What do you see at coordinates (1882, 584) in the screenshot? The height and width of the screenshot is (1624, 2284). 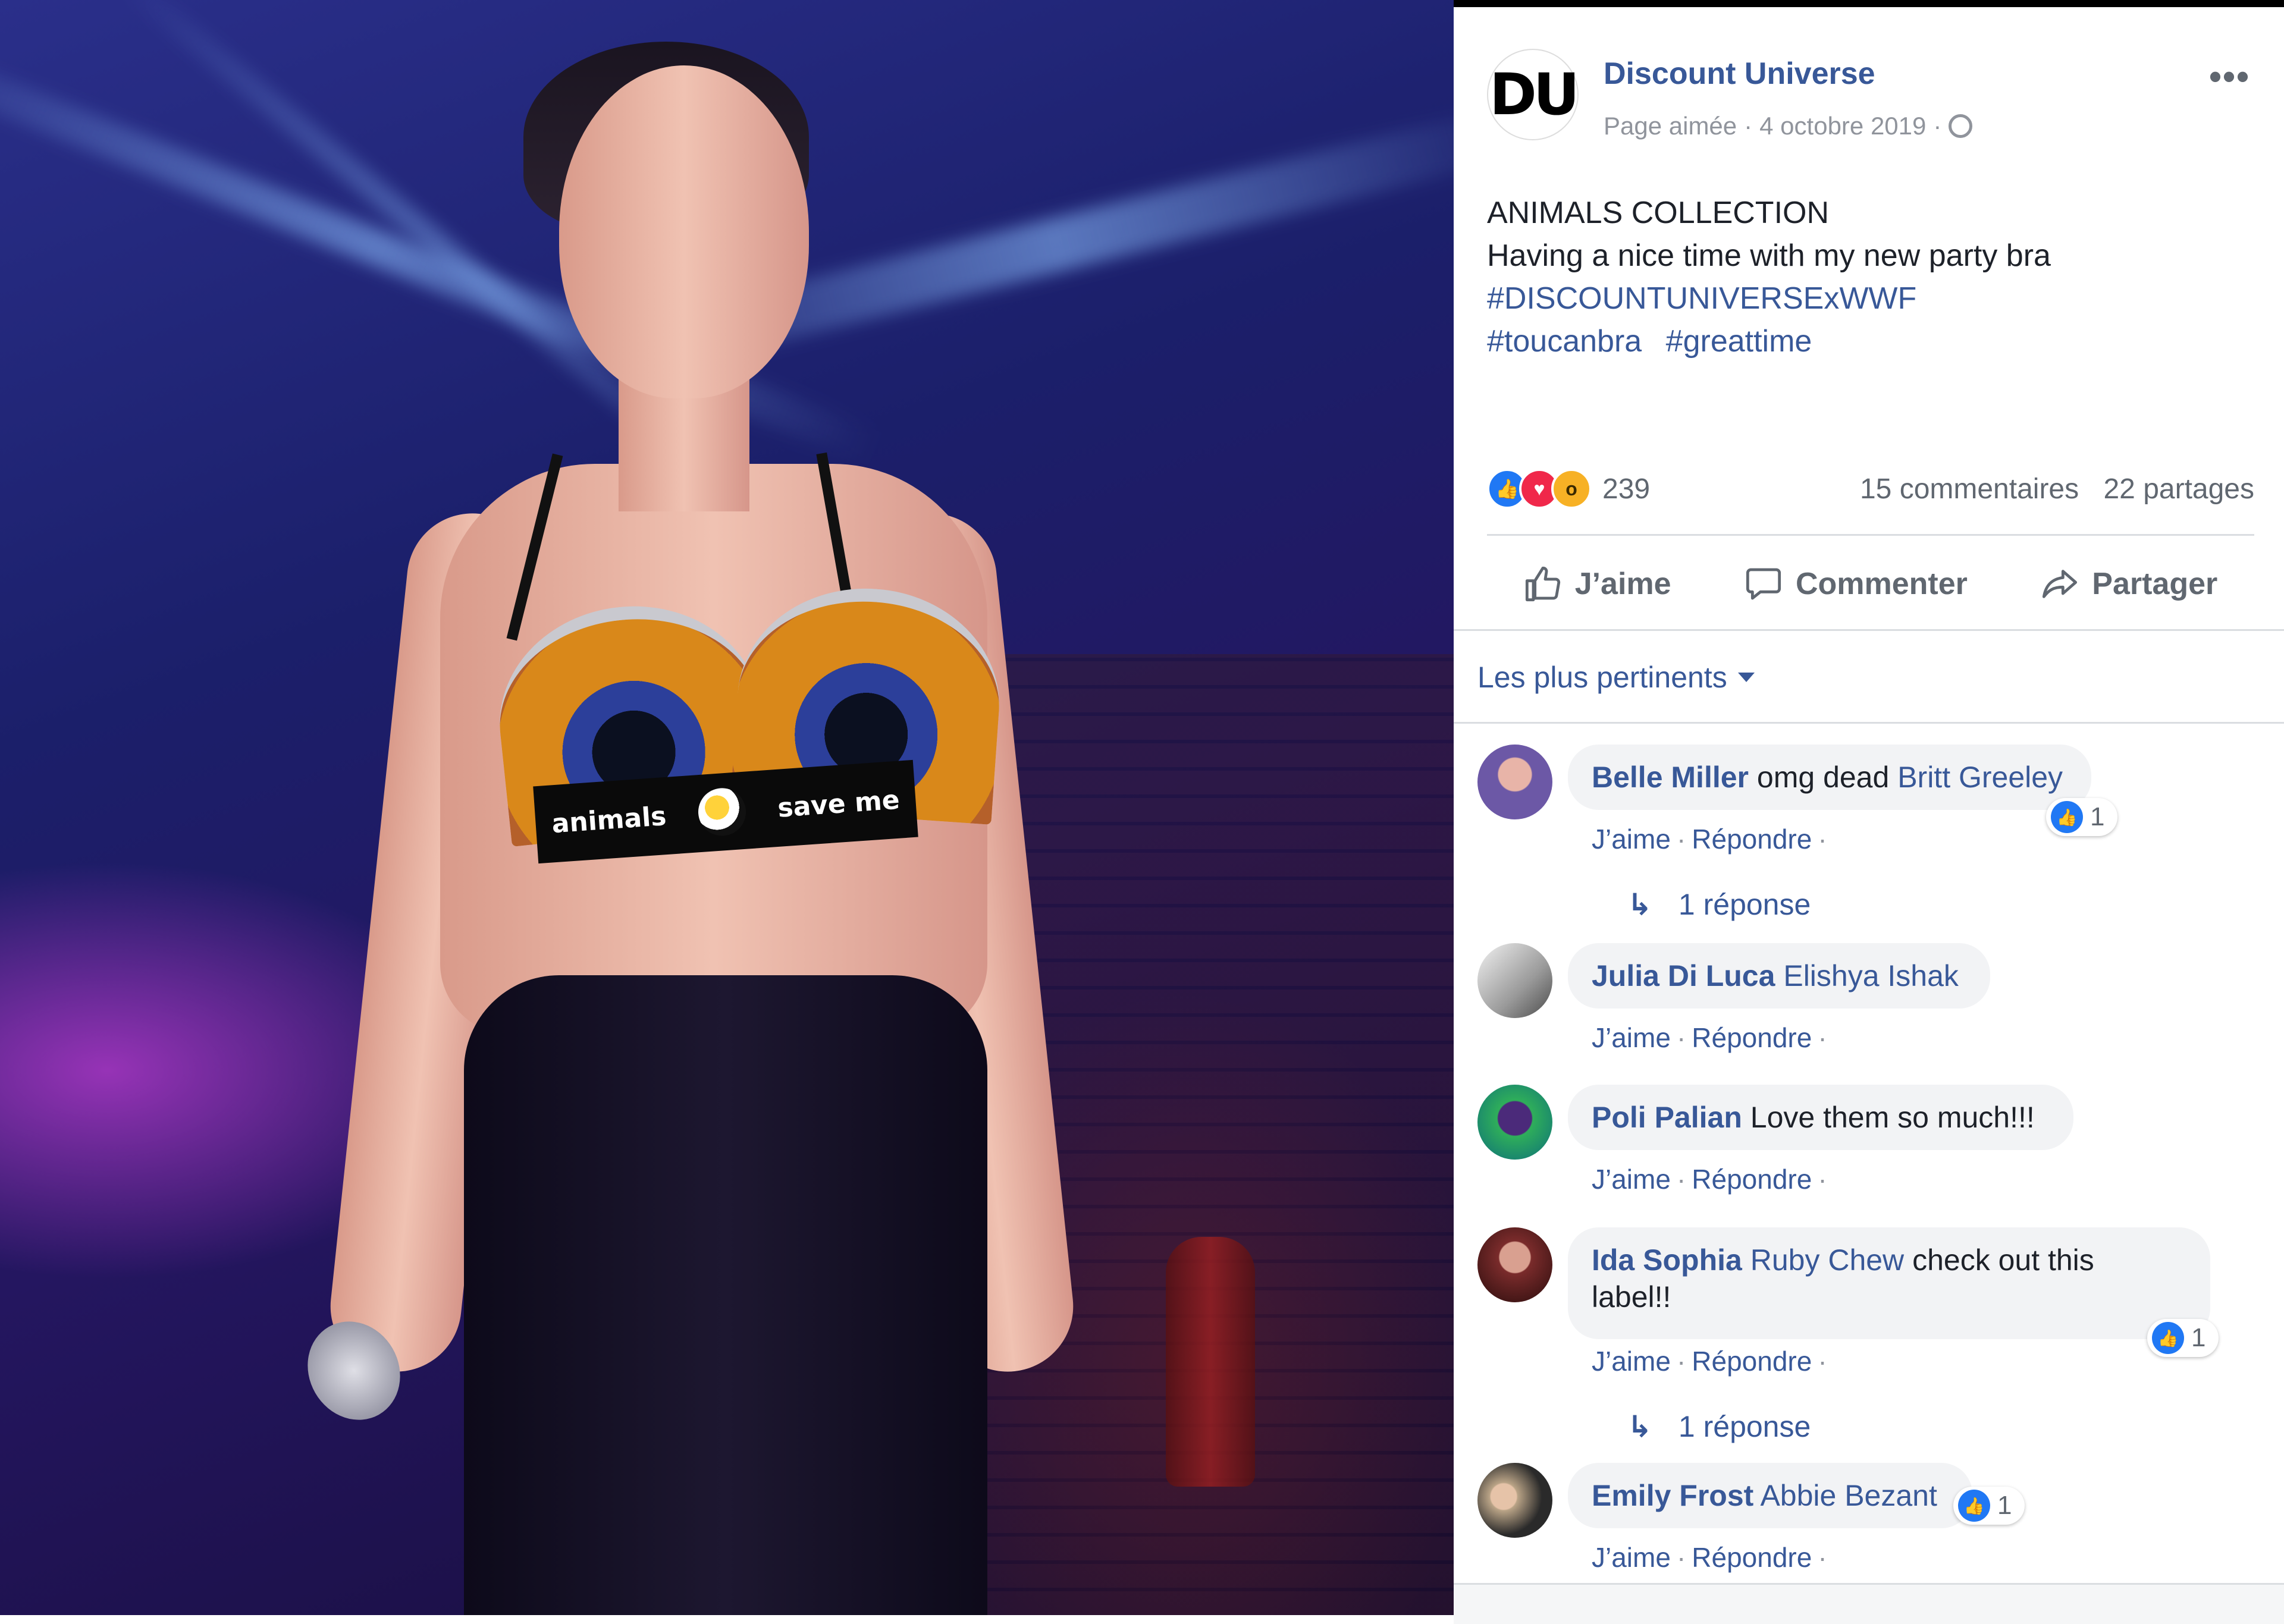 I see `comment-button-label: Commenter` at bounding box center [1882, 584].